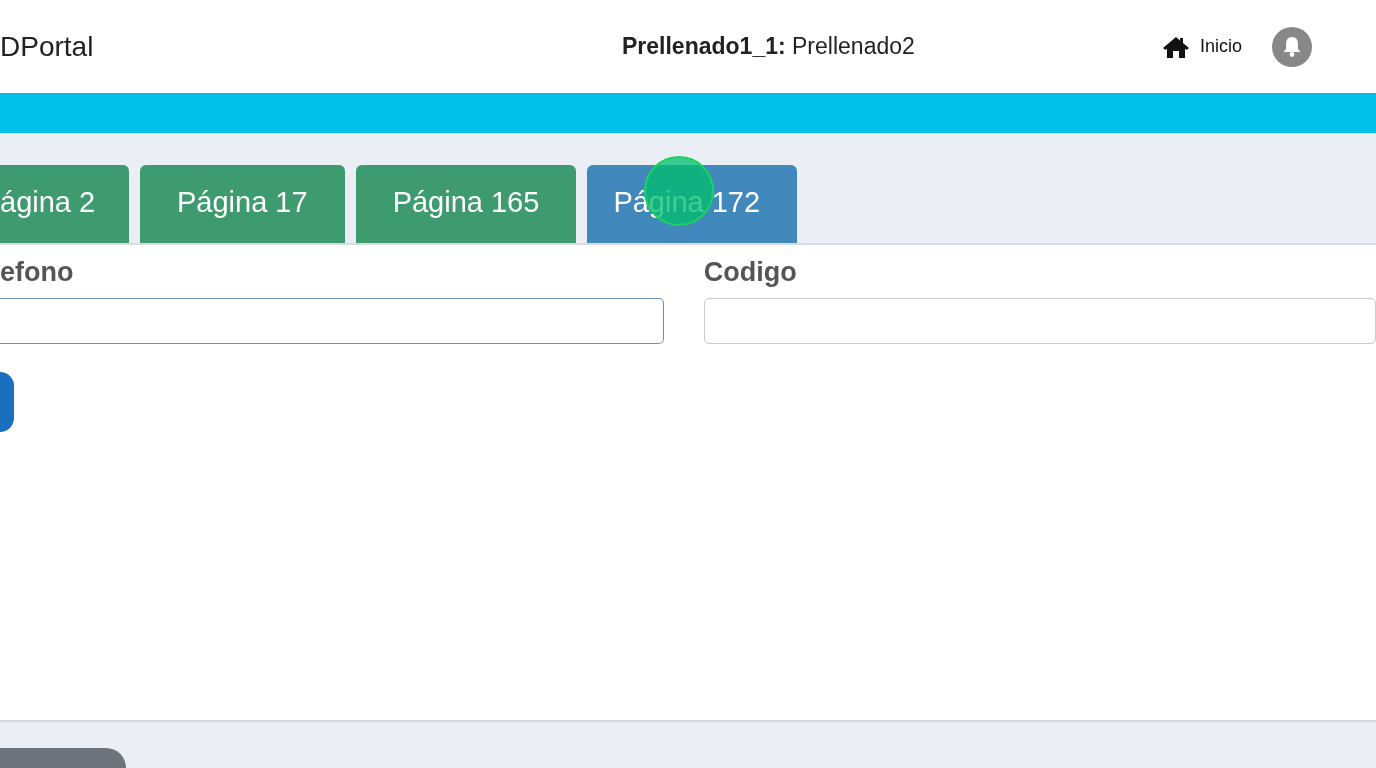 The width and height of the screenshot is (1376, 768). What do you see at coordinates (7, 402) in the screenshot?
I see `round-button` at bounding box center [7, 402].